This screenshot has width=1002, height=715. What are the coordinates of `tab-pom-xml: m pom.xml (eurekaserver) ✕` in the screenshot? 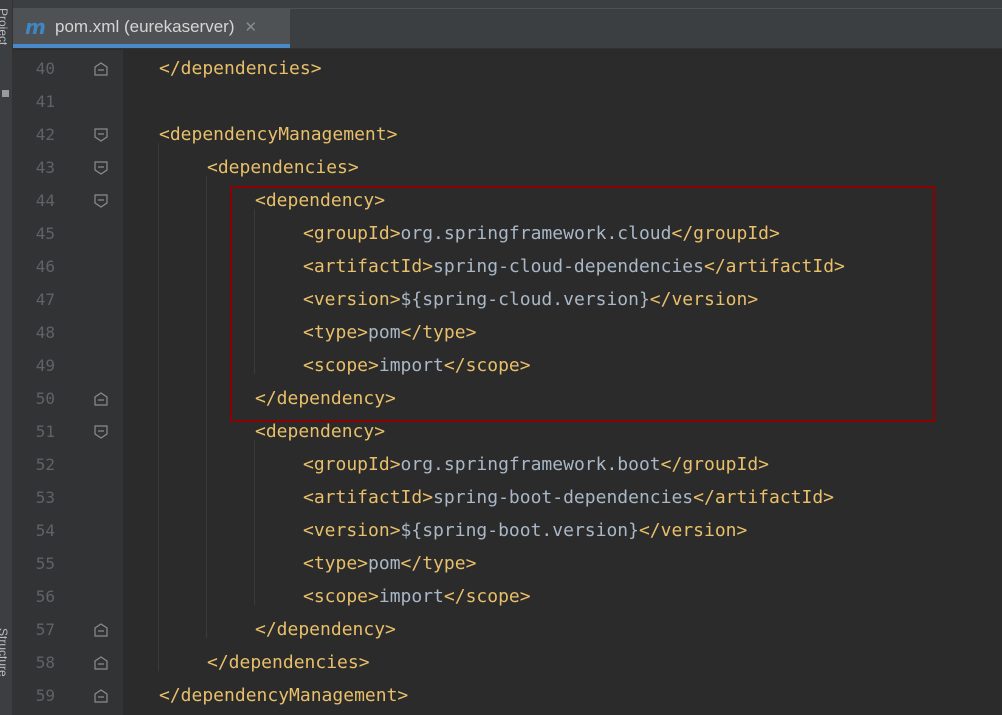 It's located at (151, 28).